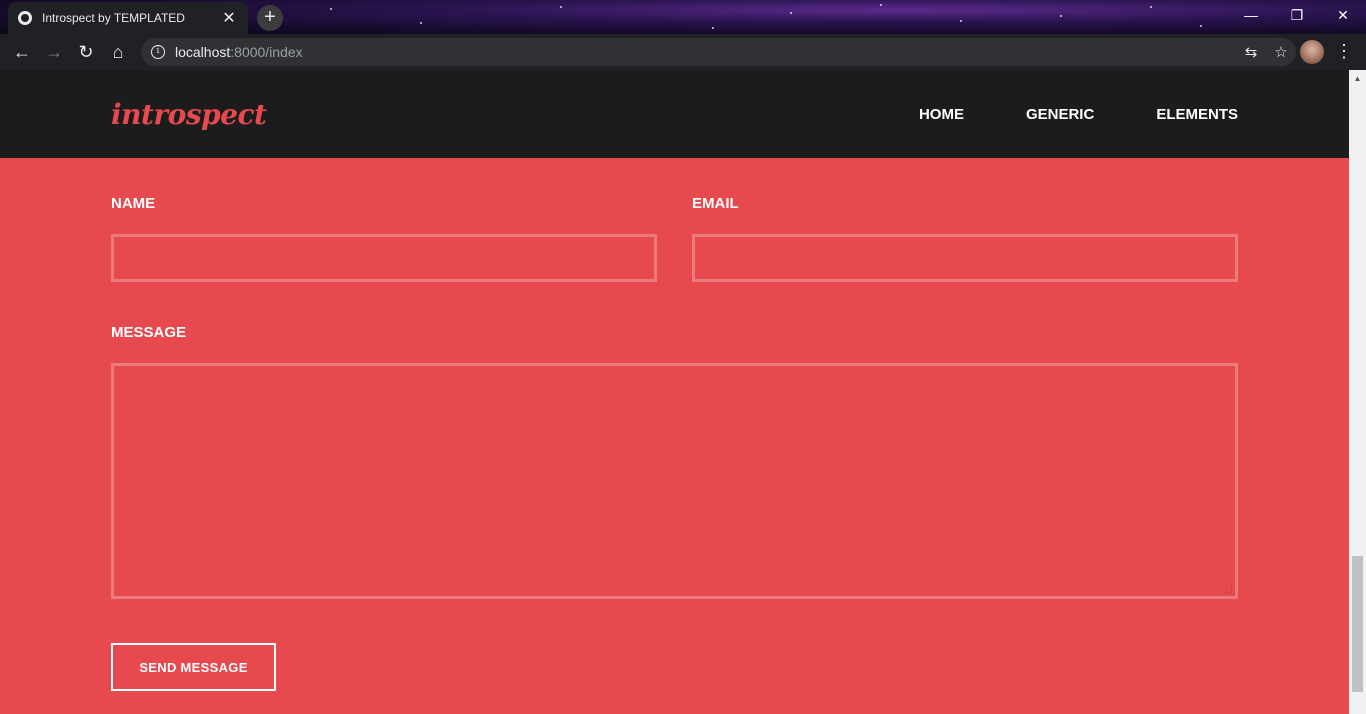 The height and width of the screenshot is (714, 1366). What do you see at coordinates (1197, 114) in the screenshot?
I see `nav-elements: ELEMENTS` at bounding box center [1197, 114].